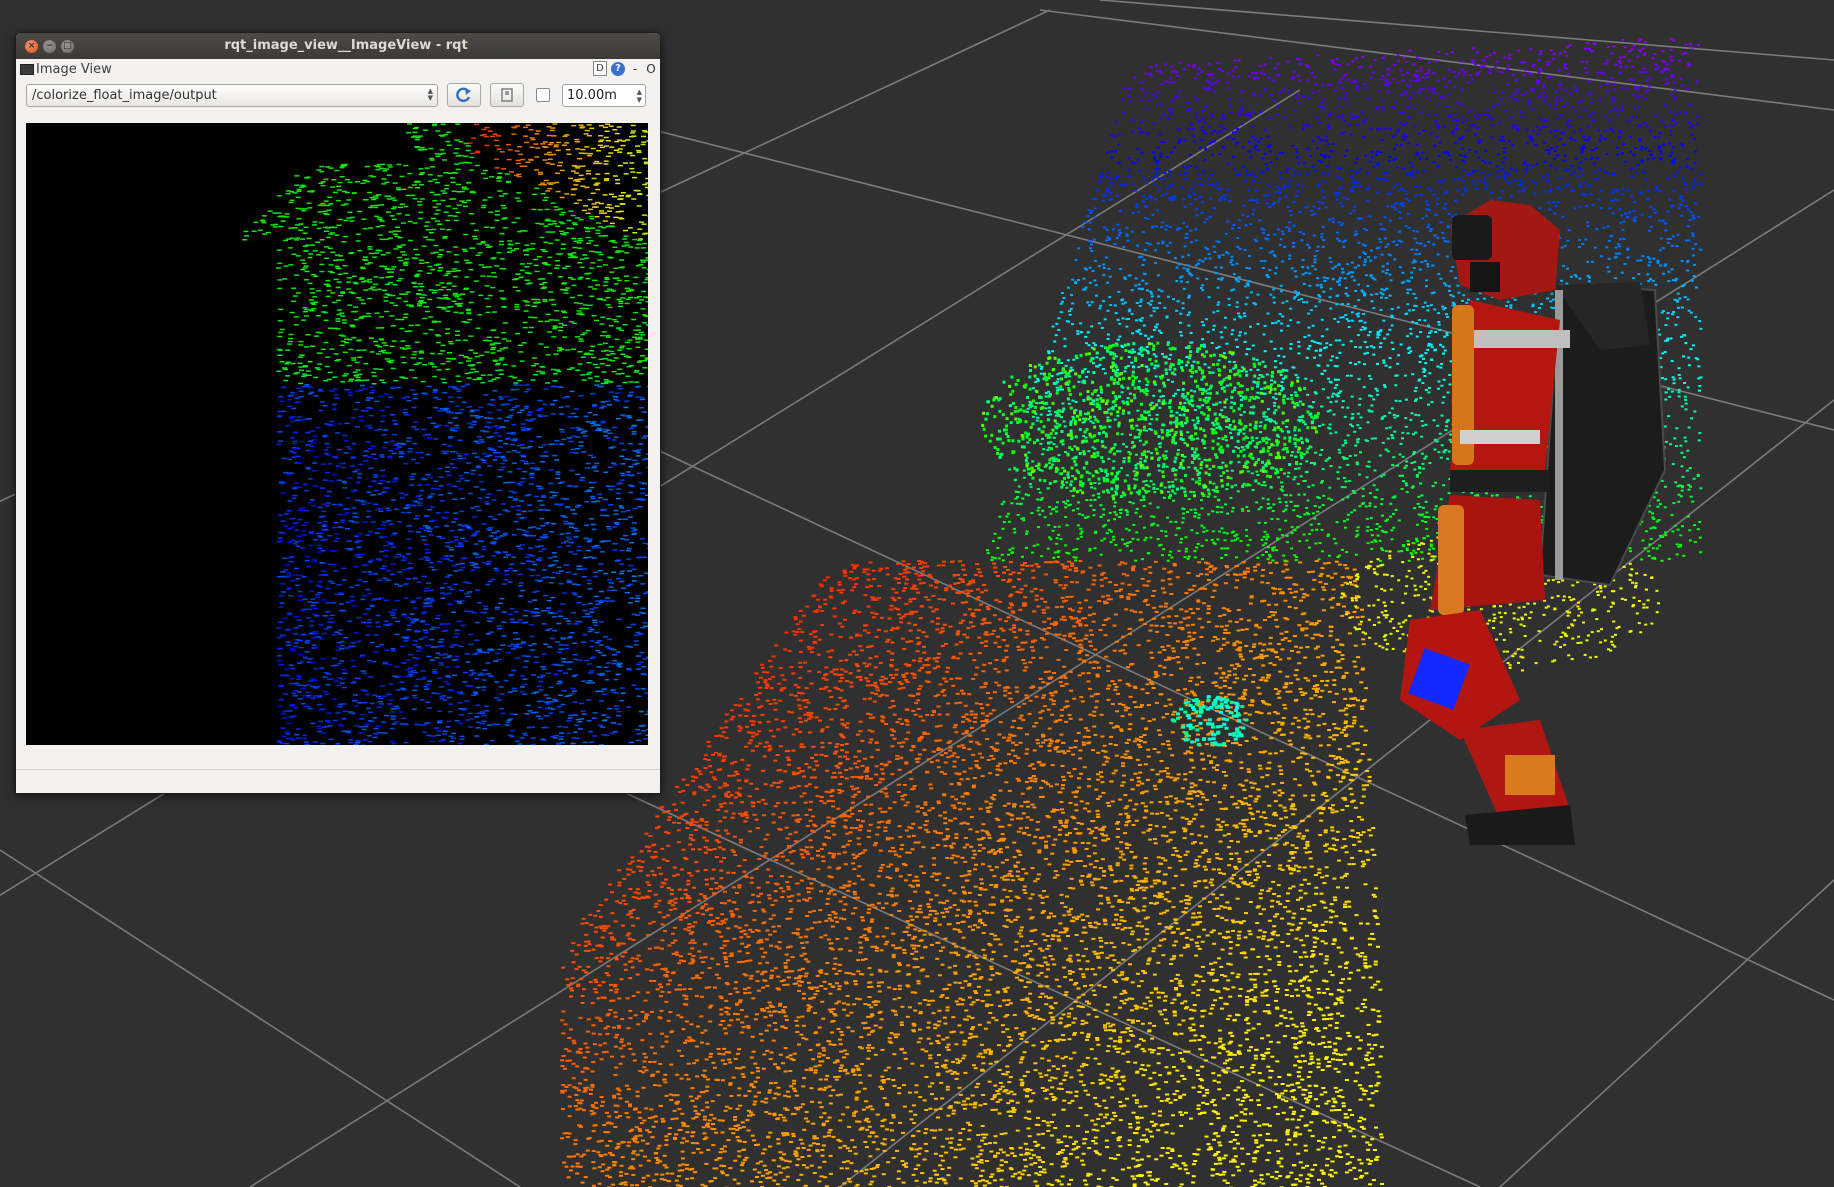 This screenshot has width=1834, height=1187. Describe the element at coordinates (1533, 522) in the screenshot. I see `humanoid-robot-model` at that location.